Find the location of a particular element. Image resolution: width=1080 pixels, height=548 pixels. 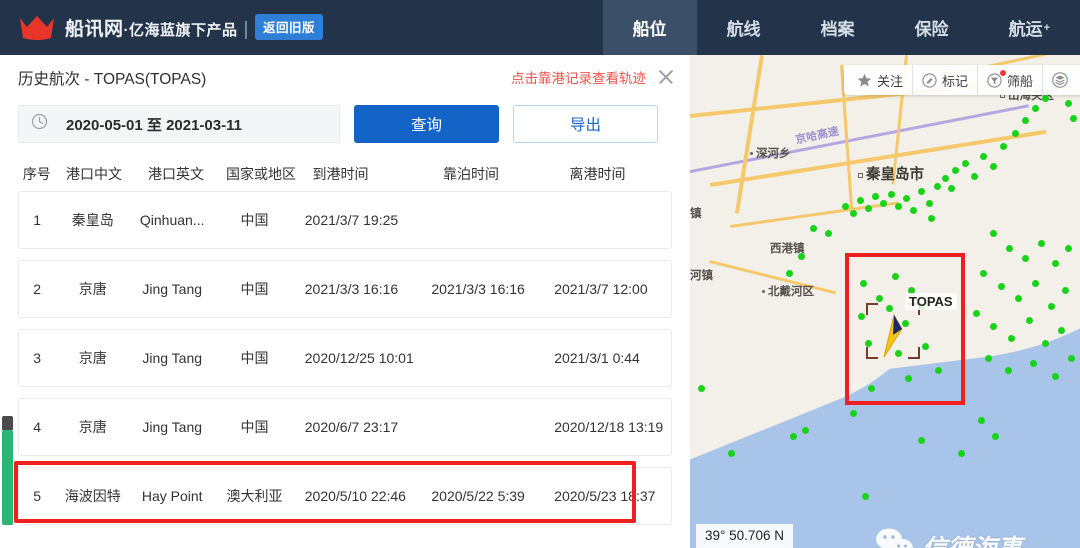

nav-tab-hangxian: 航线 is located at coordinates (744, 27).